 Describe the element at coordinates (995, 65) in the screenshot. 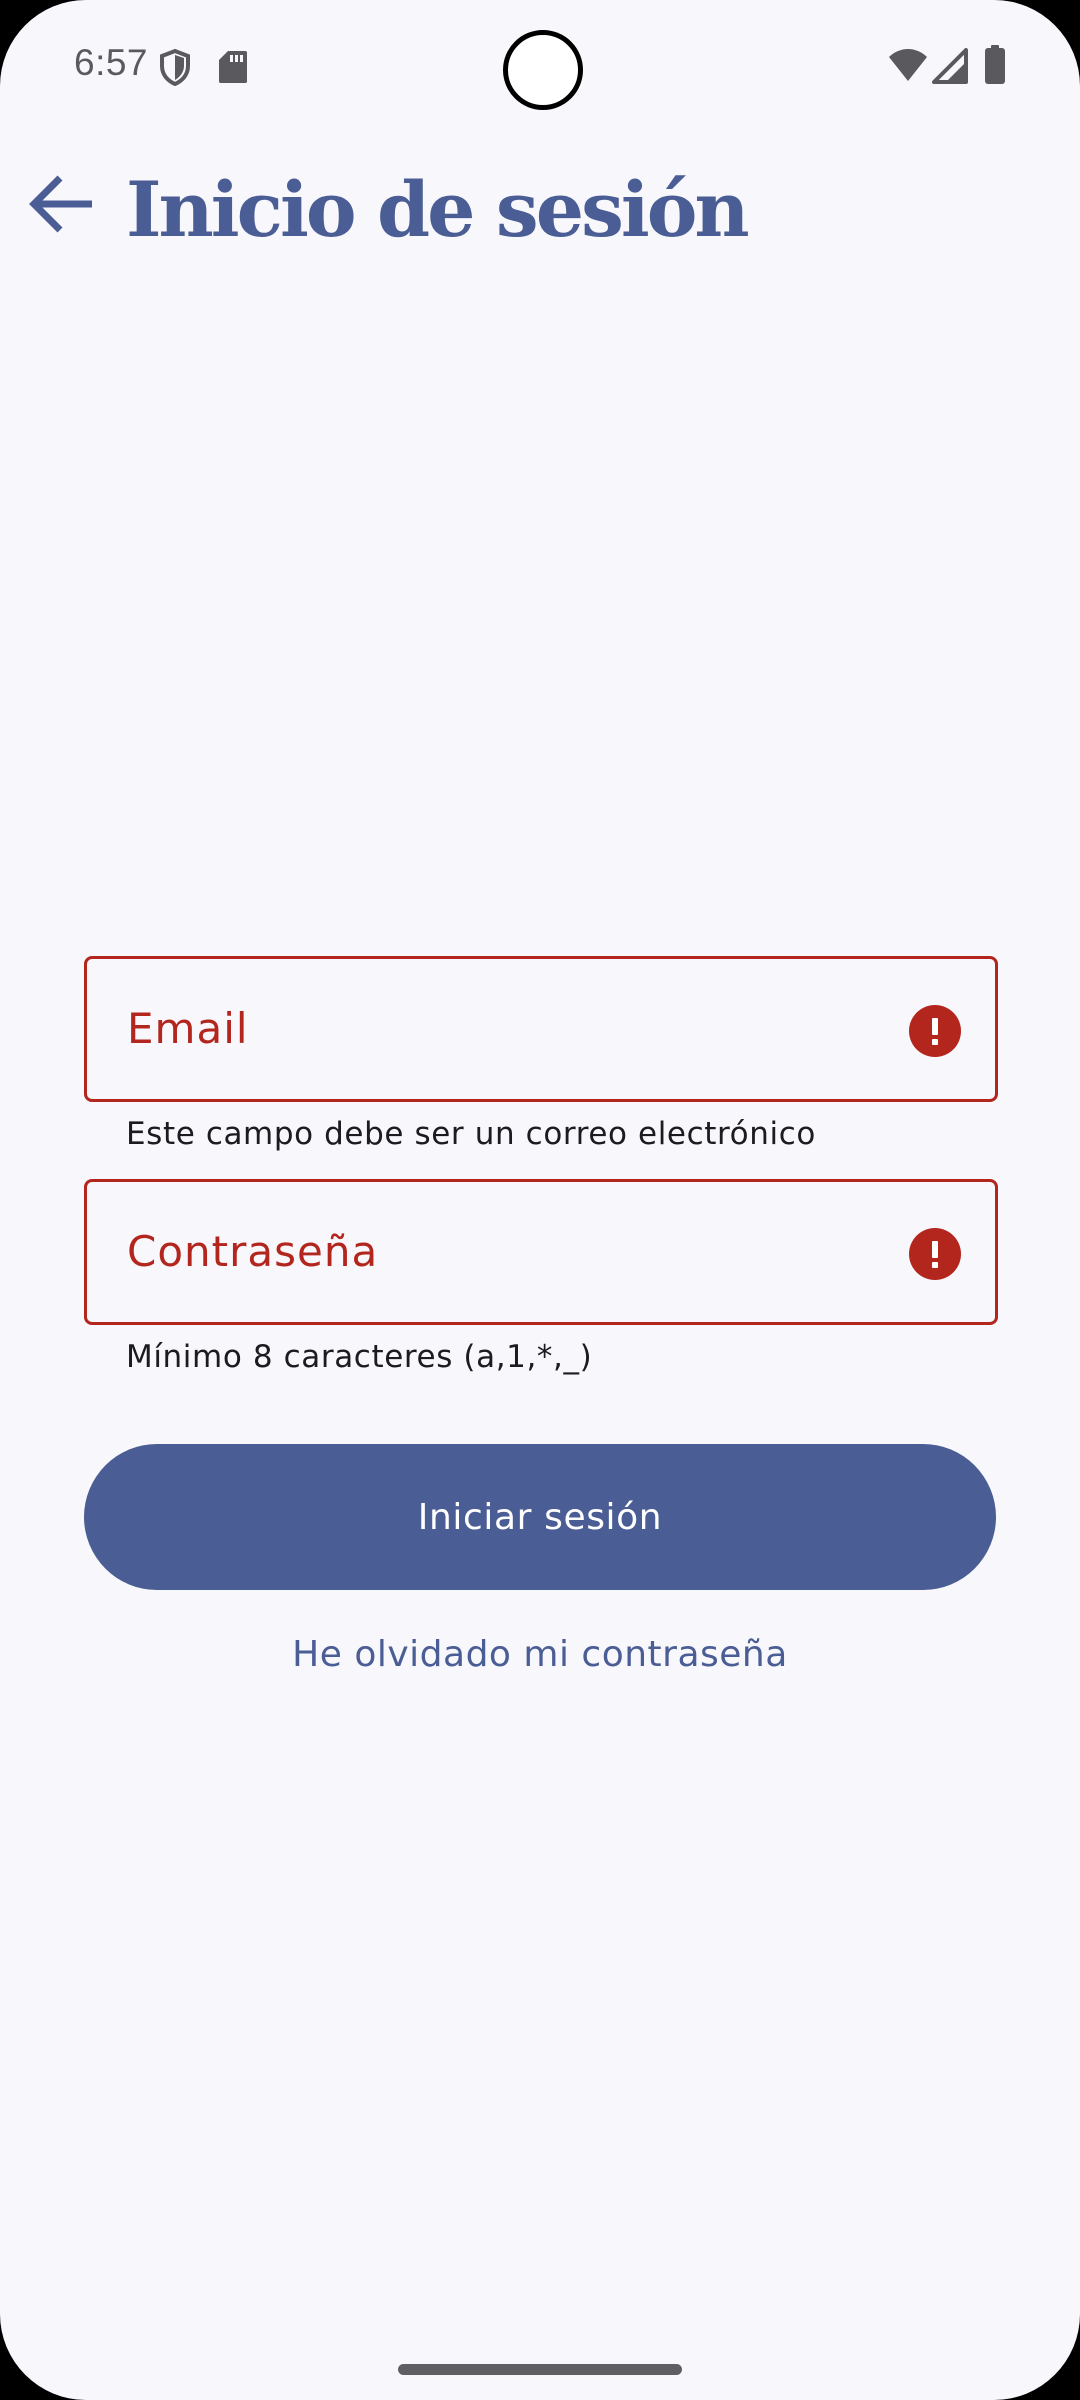

I see `battery-icon` at that location.